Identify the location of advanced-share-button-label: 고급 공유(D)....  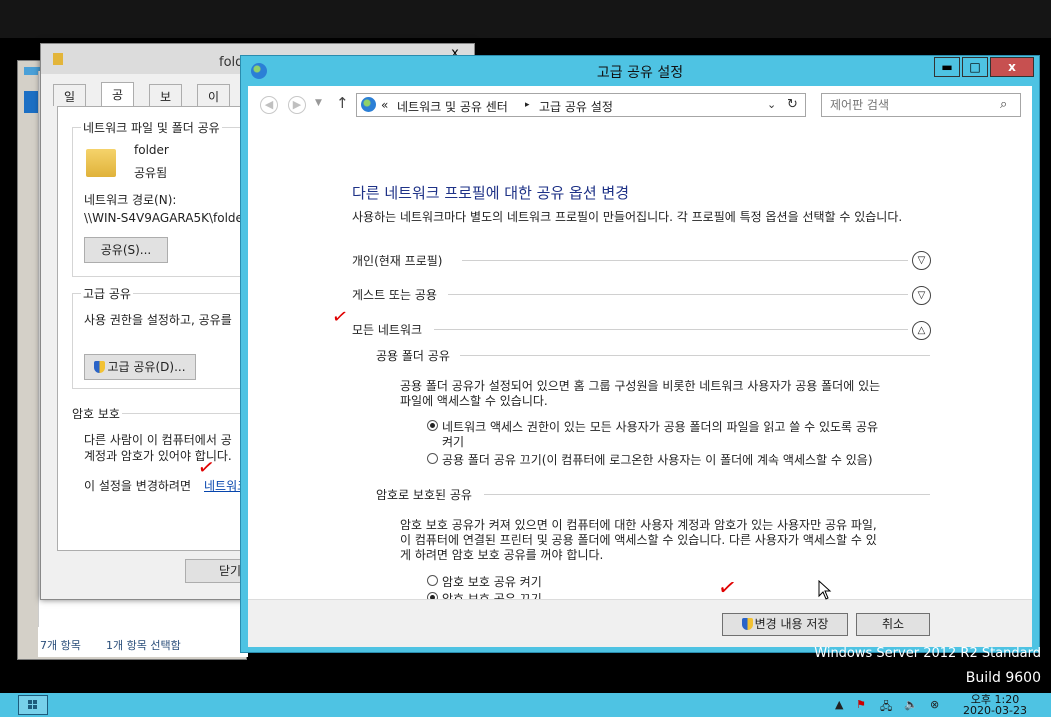
(146, 367).